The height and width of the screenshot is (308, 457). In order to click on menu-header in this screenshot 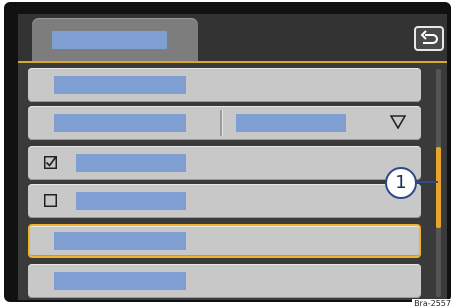, I will do `click(232, 37)`.